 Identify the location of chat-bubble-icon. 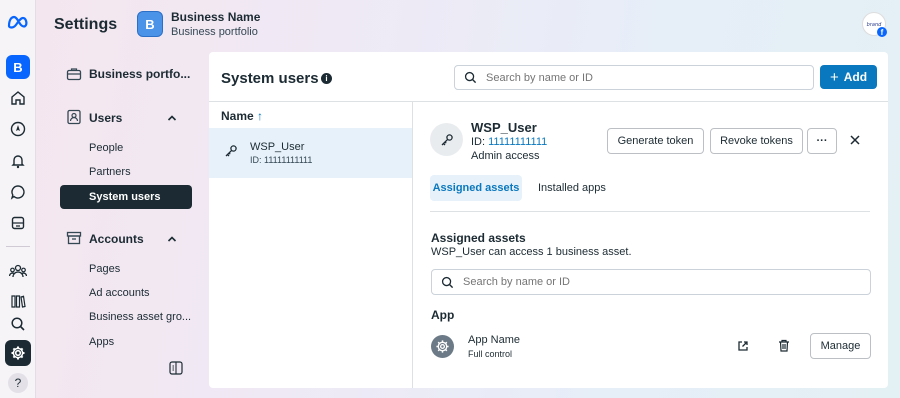
(18, 192).